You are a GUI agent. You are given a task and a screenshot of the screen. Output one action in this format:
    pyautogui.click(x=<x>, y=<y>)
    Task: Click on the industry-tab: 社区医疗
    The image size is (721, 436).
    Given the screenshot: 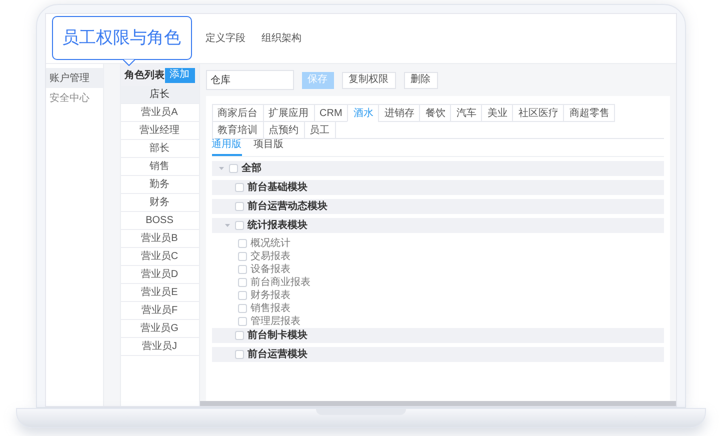 What is the action you would take?
    pyautogui.click(x=538, y=113)
    